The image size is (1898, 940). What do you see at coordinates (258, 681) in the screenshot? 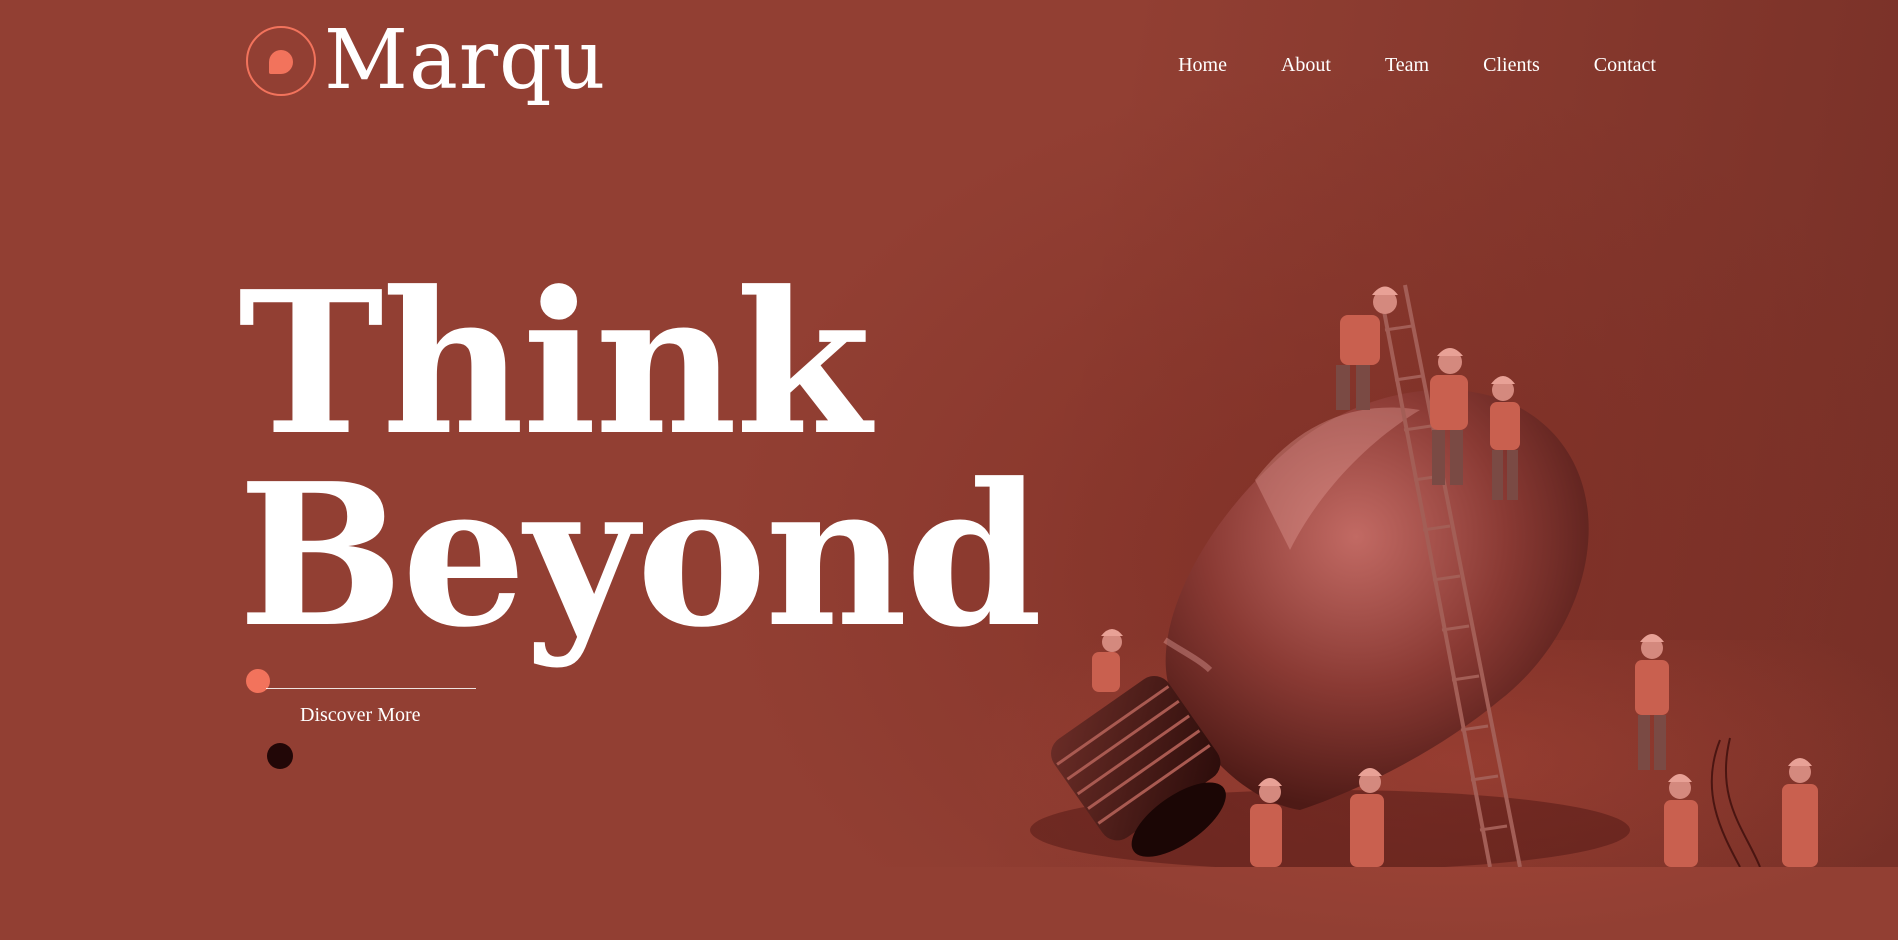
I see `coral-dot-decoration` at bounding box center [258, 681].